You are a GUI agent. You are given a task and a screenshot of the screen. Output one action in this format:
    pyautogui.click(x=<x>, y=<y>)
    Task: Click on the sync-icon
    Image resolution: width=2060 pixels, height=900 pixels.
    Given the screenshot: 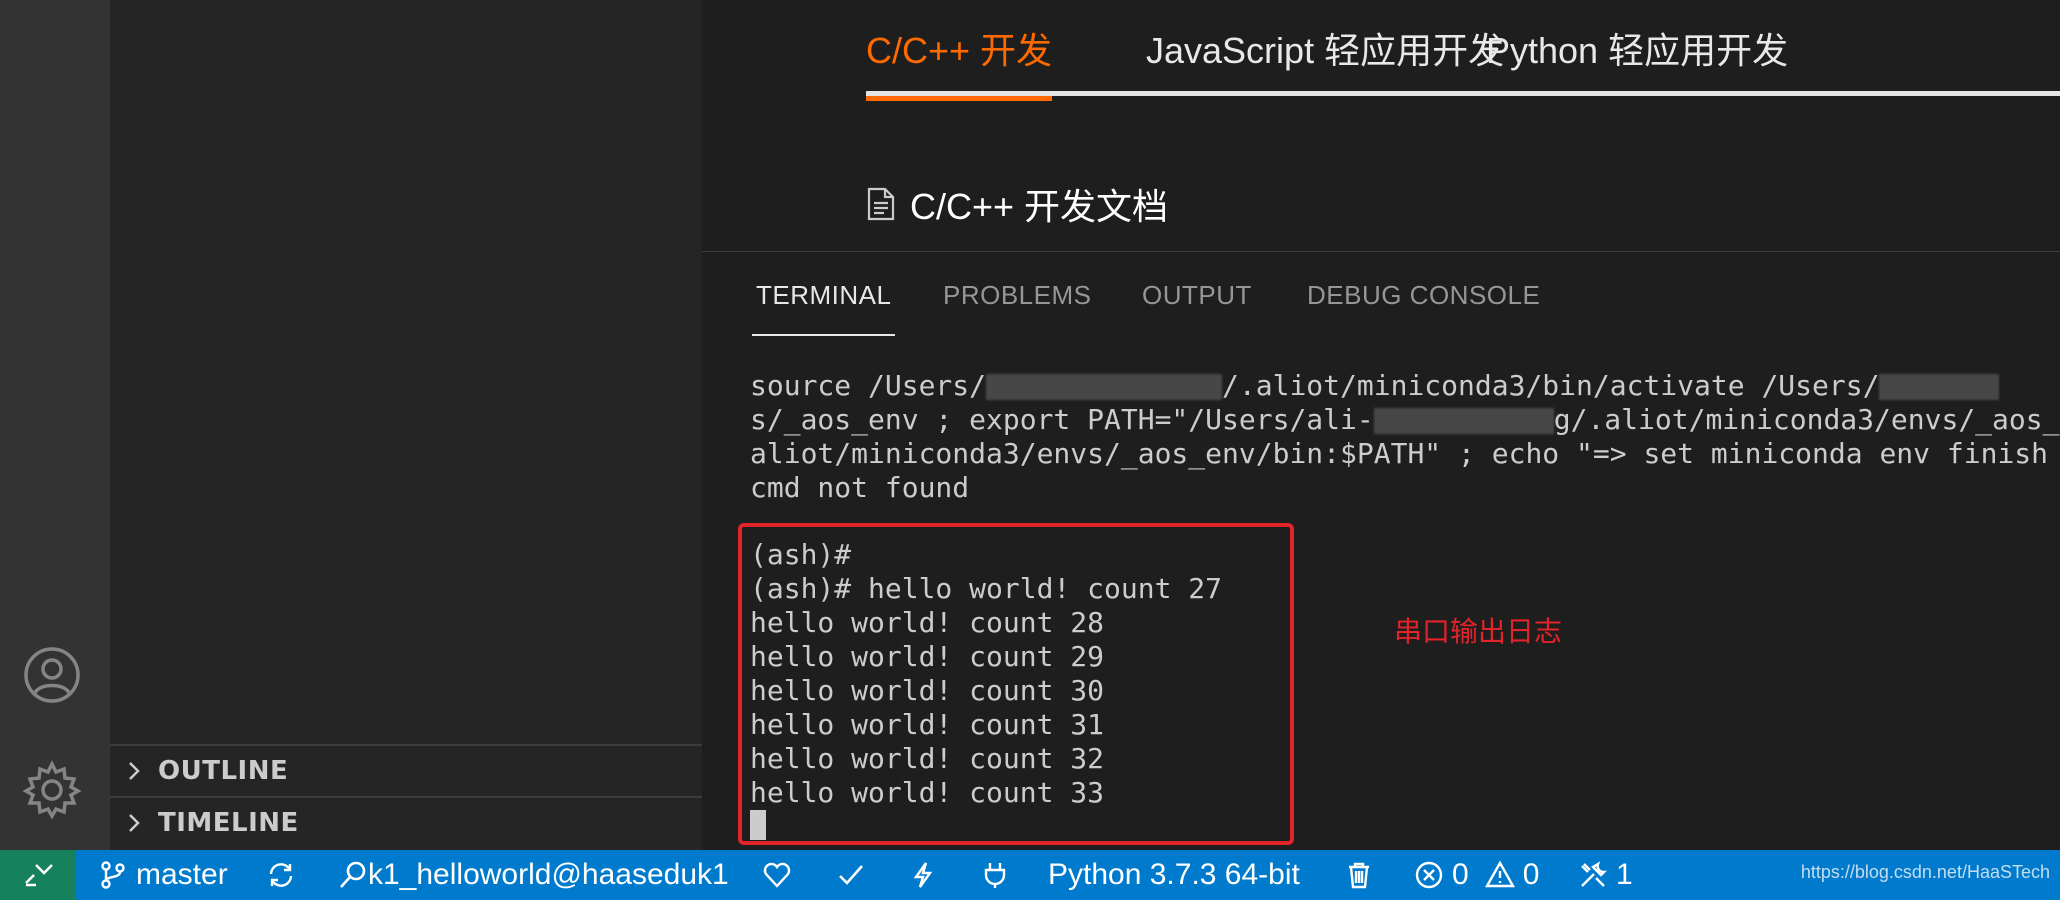 What is the action you would take?
    pyautogui.click(x=281, y=875)
    